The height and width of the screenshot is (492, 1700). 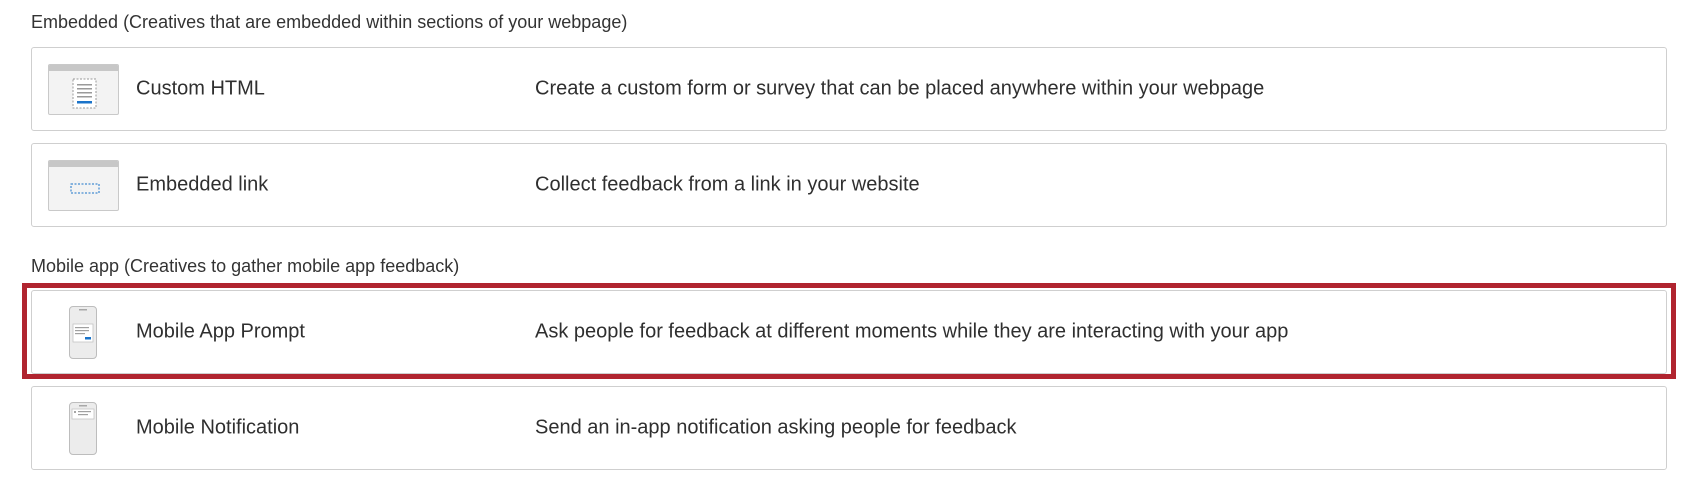 What do you see at coordinates (202, 184) in the screenshot?
I see `creative-name: Embedded link` at bounding box center [202, 184].